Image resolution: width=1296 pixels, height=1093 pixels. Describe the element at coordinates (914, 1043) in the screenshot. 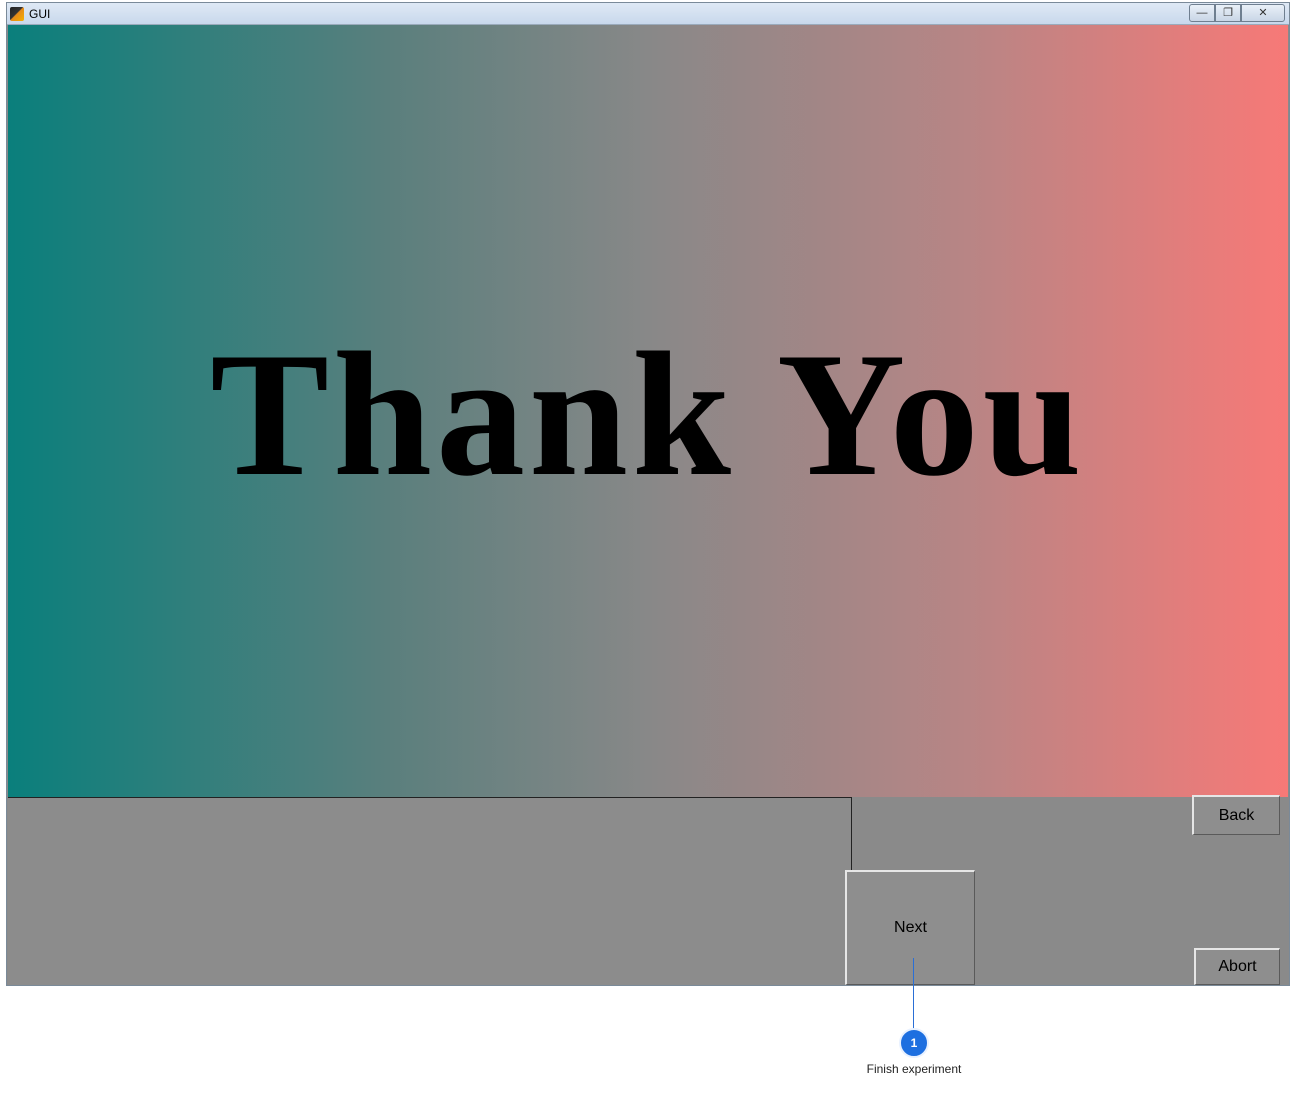

I see `callout-marker: 1` at that location.